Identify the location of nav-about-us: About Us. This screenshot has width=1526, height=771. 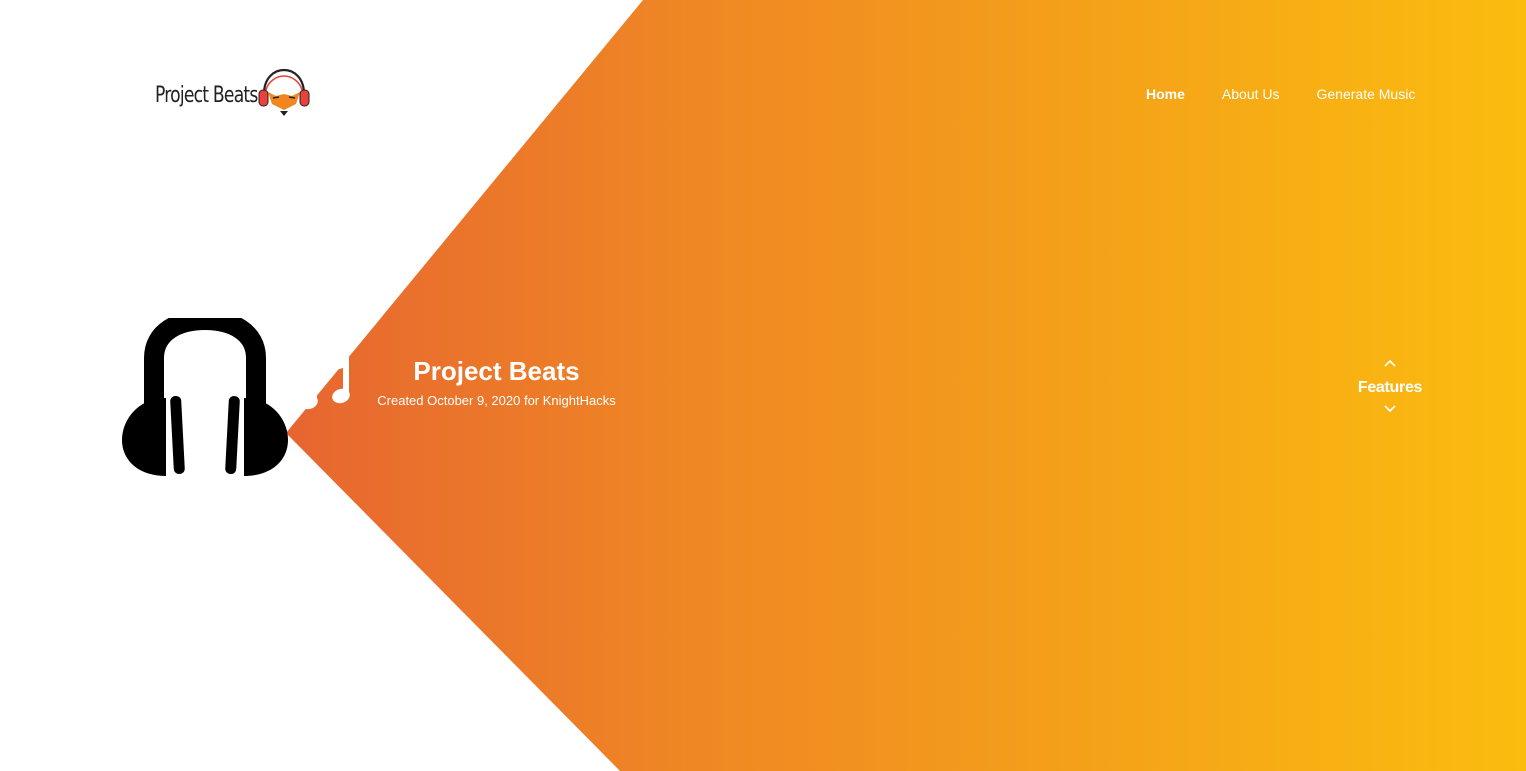
(1251, 94).